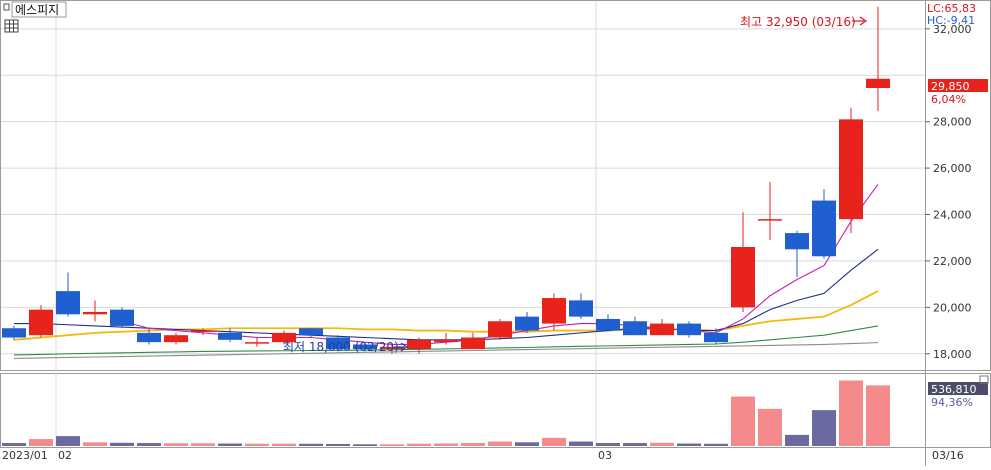 This screenshot has height=470, width=991. Describe the element at coordinates (952, 122) in the screenshot. I see `y-tick-label: 28,000` at that location.